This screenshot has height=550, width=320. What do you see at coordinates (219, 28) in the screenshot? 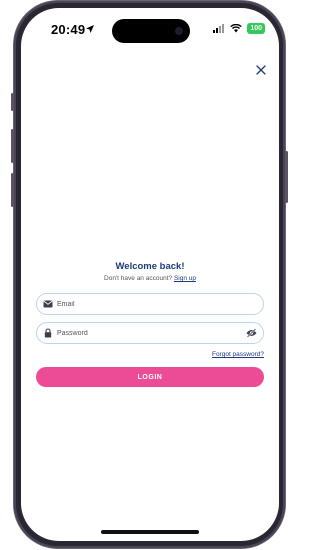
I see `signal-icon` at bounding box center [219, 28].